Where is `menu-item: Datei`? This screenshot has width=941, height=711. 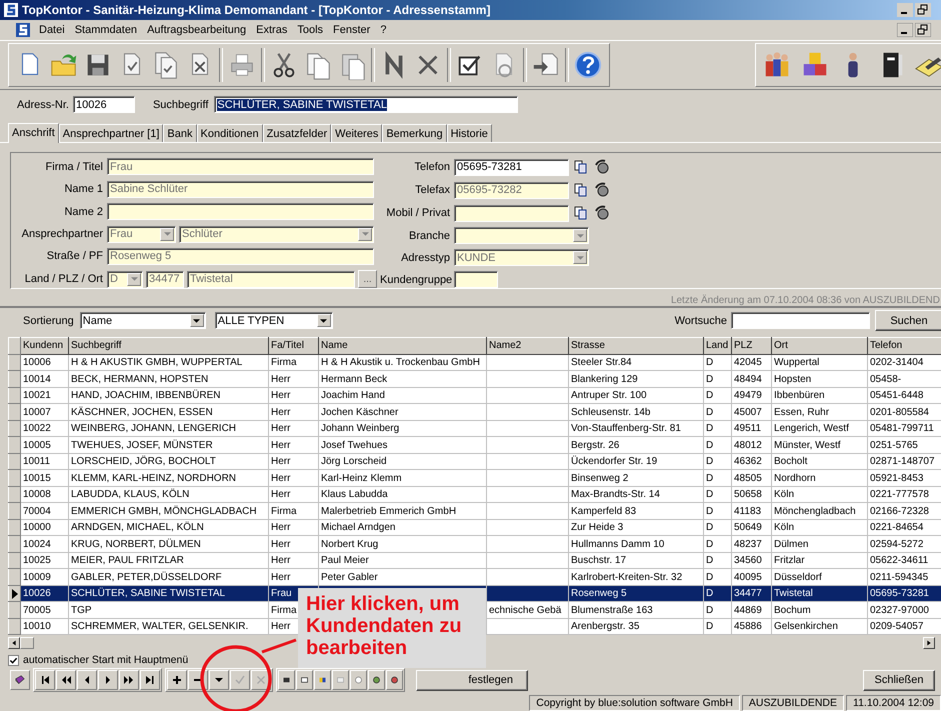 menu-item: Datei is located at coordinates (52, 30).